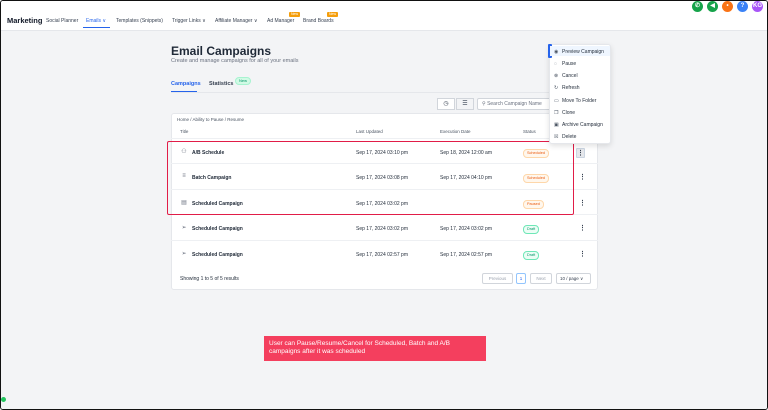 Image resolution: width=768 pixels, height=410 pixels. Describe the element at coordinates (541, 278) in the screenshot. I see `next-page-button: Next` at that location.